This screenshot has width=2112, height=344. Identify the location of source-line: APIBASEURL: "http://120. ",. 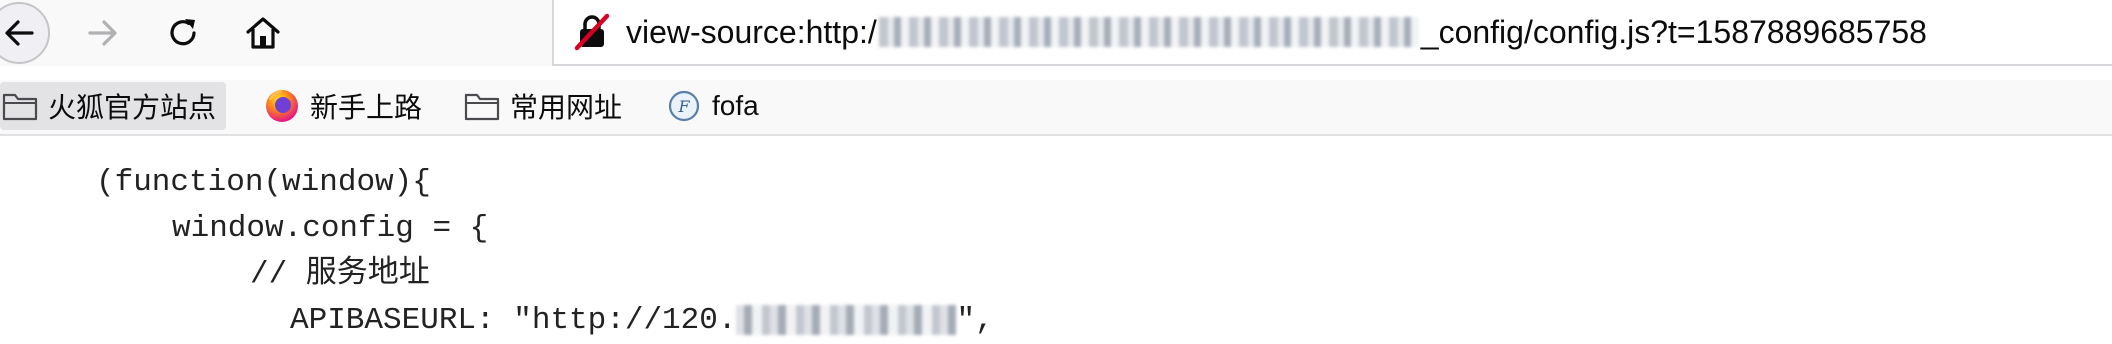
(642, 321).